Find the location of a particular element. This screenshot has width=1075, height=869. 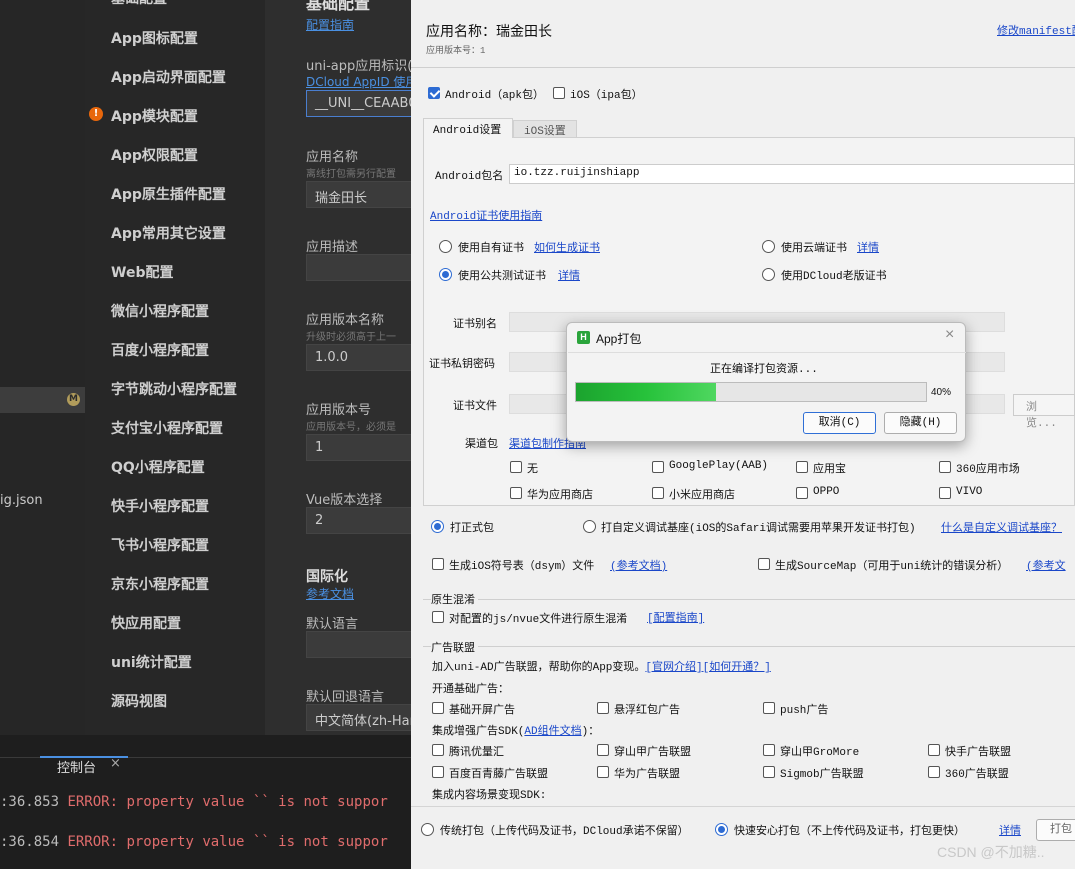

hide-button: 隐藏(H) is located at coordinates (920, 423).